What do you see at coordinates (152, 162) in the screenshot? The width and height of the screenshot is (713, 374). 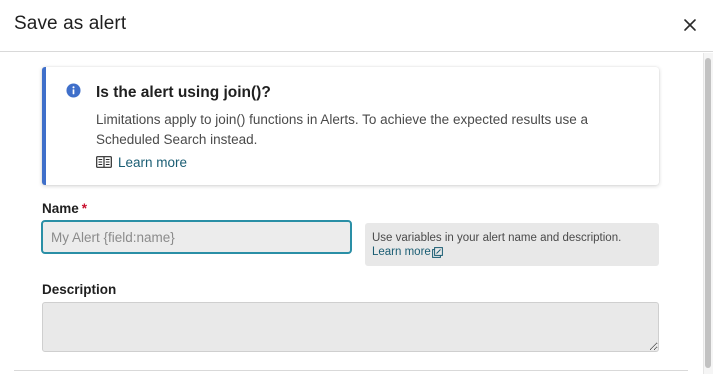 I see `learn-more-text: Learn more` at bounding box center [152, 162].